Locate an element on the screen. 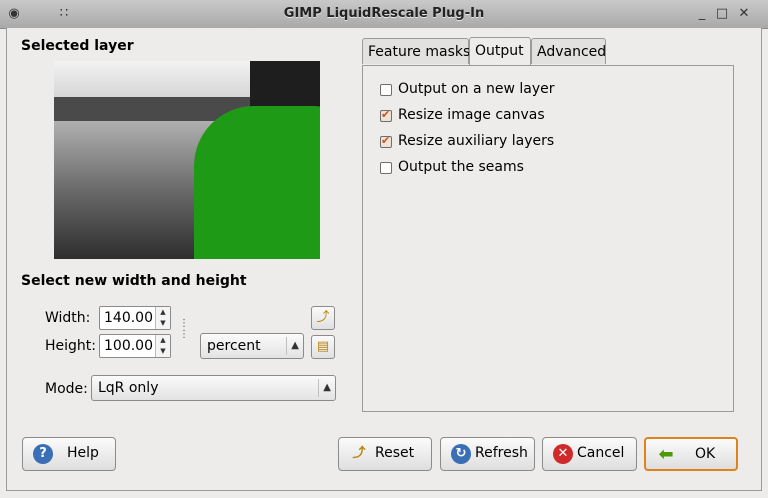 Image resolution: width=768 pixels, height=498 pixels. layer-size-icon: ▤ is located at coordinates (323, 346).